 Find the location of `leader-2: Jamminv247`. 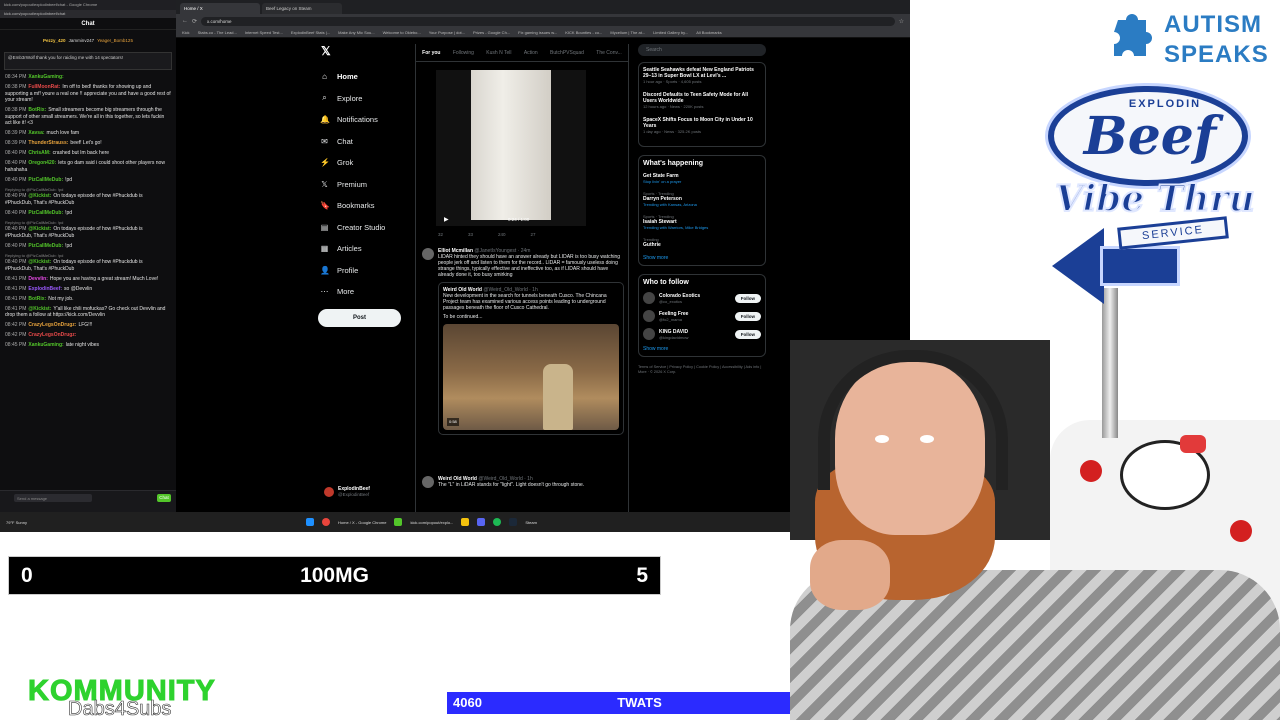

leader-2: Jamminv247 is located at coordinates (82, 40).